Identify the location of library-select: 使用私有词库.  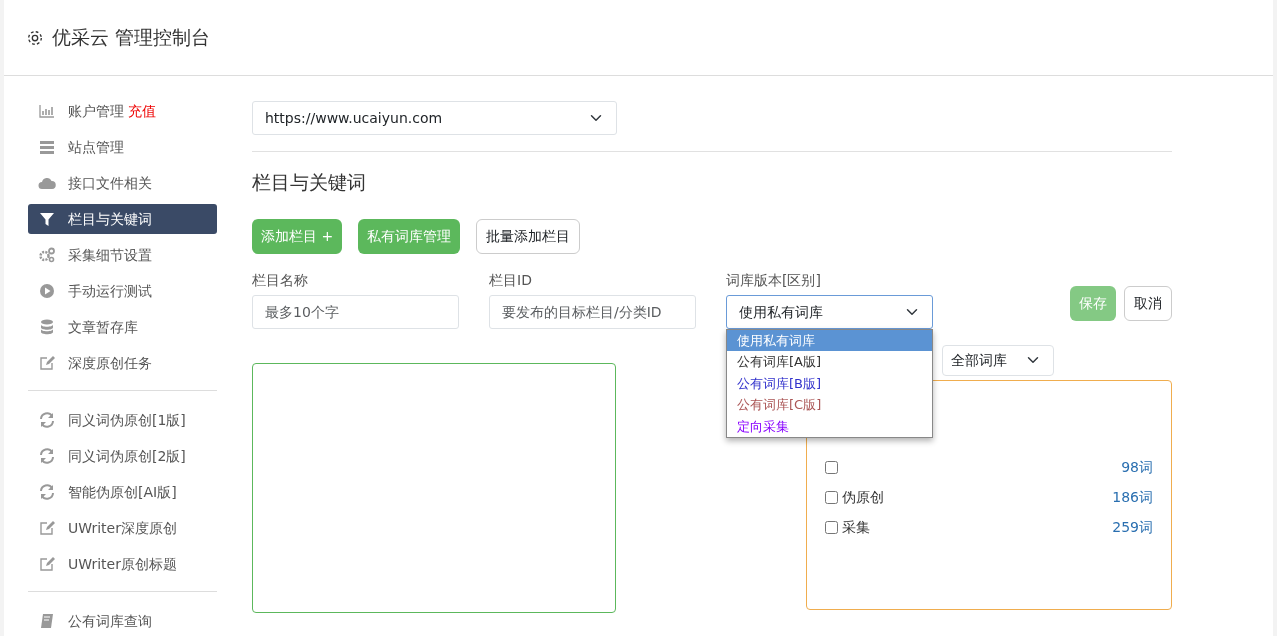
(829, 311).